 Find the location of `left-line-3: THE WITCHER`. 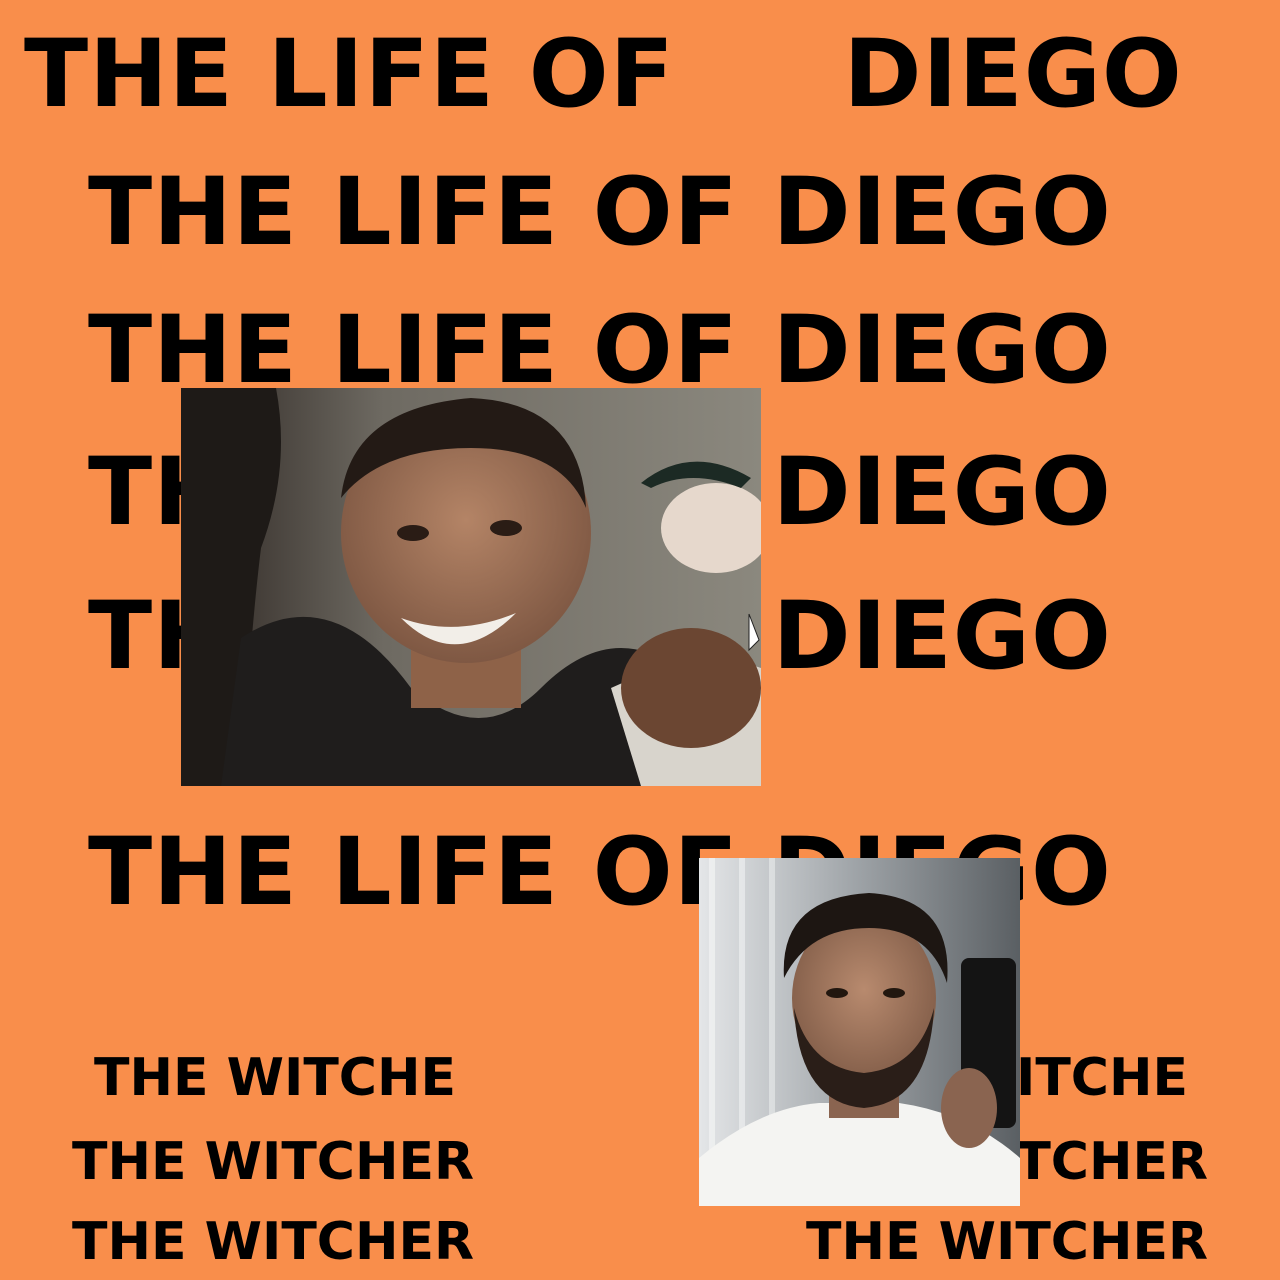

left-line-3: THE WITCHER is located at coordinates (273, 1242).